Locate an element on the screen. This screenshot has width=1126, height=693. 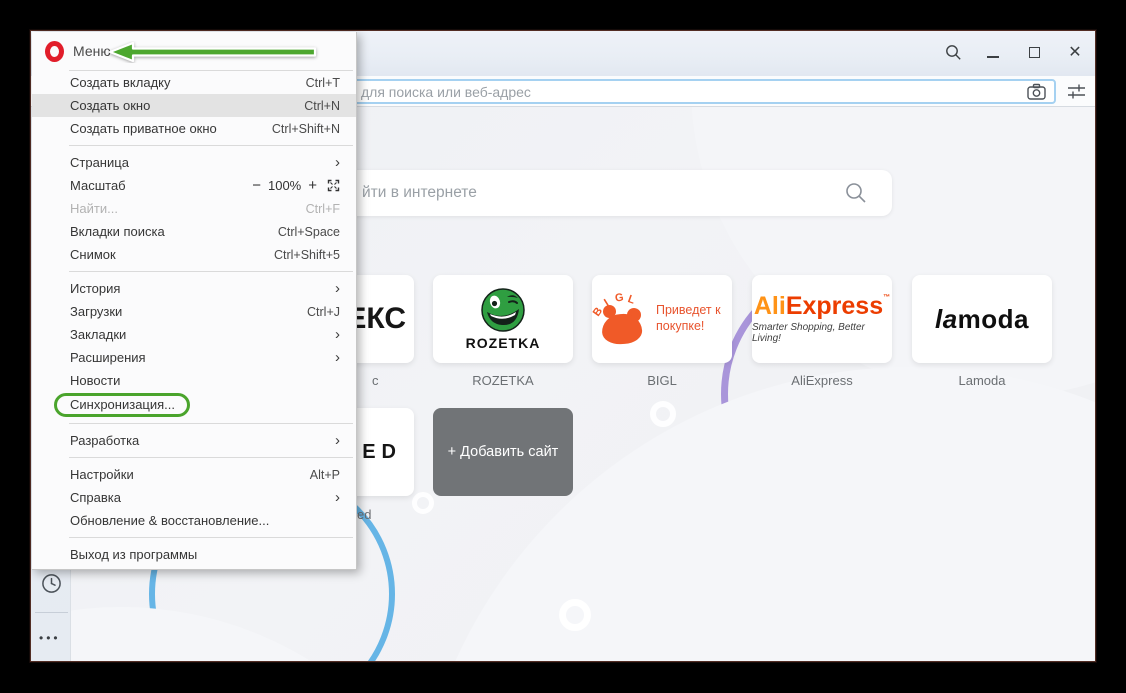
aliexpress-tagline: Smarter Shopping, Better Living! is located at coordinates (808, 333).